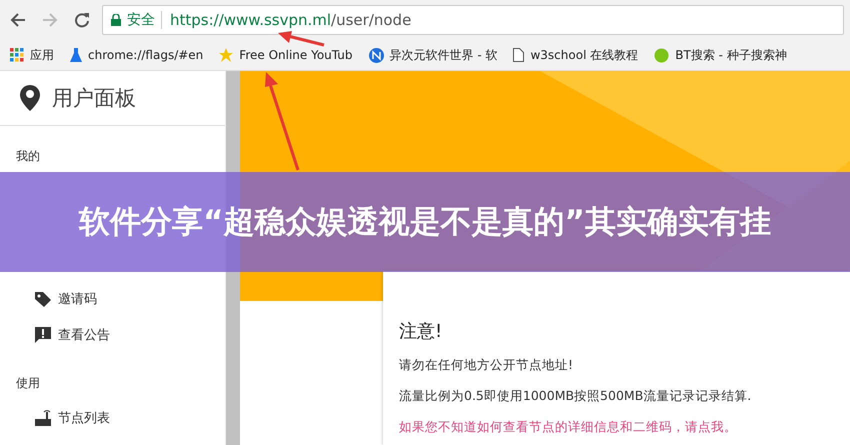 The image size is (850, 445). What do you see at coordinates (50, 20) in the screenshot?
I see `forward-arrow-icon` at bounding box center [50, 20].